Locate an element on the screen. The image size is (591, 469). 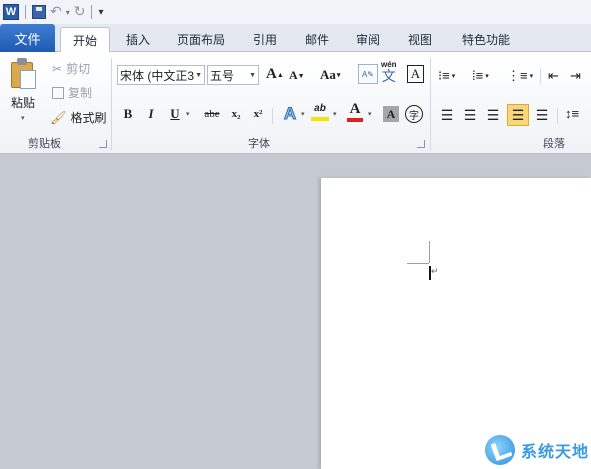
tab-file: 文件 is located at coordinates (27, 38).